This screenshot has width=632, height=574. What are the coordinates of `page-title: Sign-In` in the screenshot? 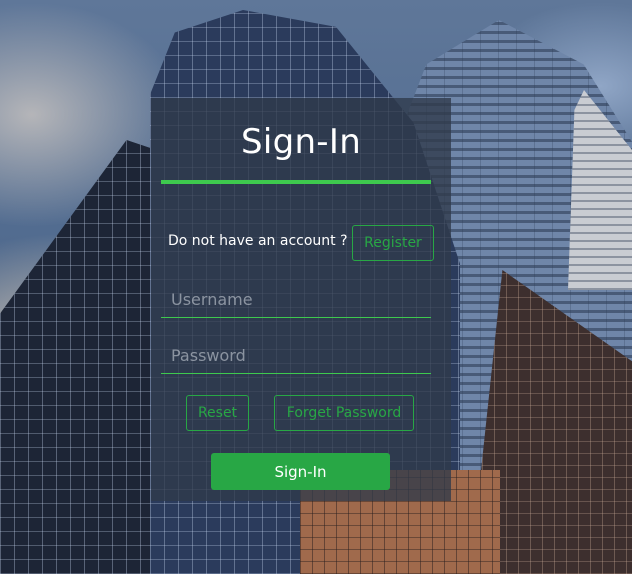 It's located at (301, 142).